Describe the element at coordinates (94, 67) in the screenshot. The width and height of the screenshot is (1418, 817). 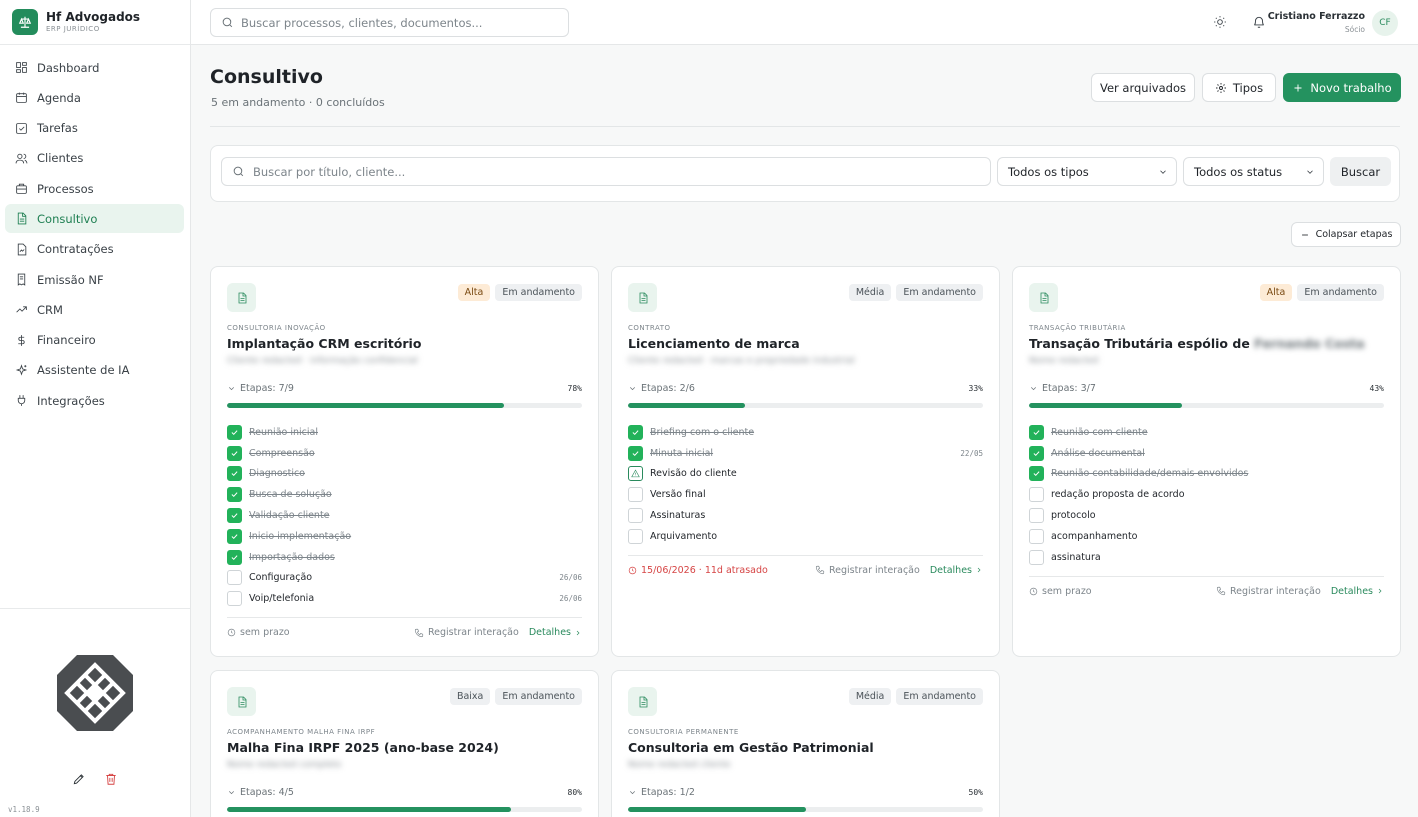
I see `nav-item-dashboard: Dashboard` at that location.